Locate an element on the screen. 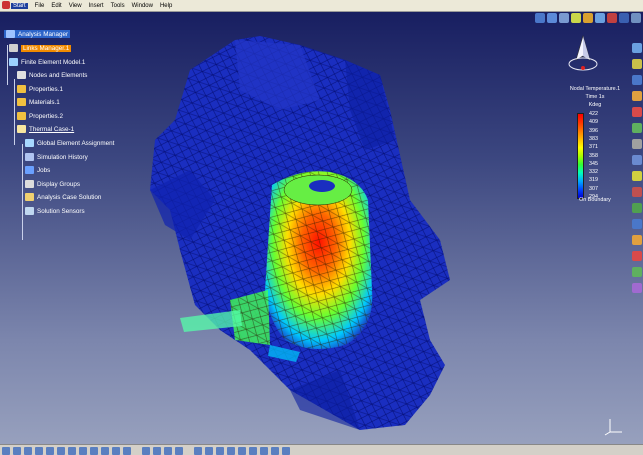  tree-node-display-groups: Display Groups is located at coordinates (52, 184).